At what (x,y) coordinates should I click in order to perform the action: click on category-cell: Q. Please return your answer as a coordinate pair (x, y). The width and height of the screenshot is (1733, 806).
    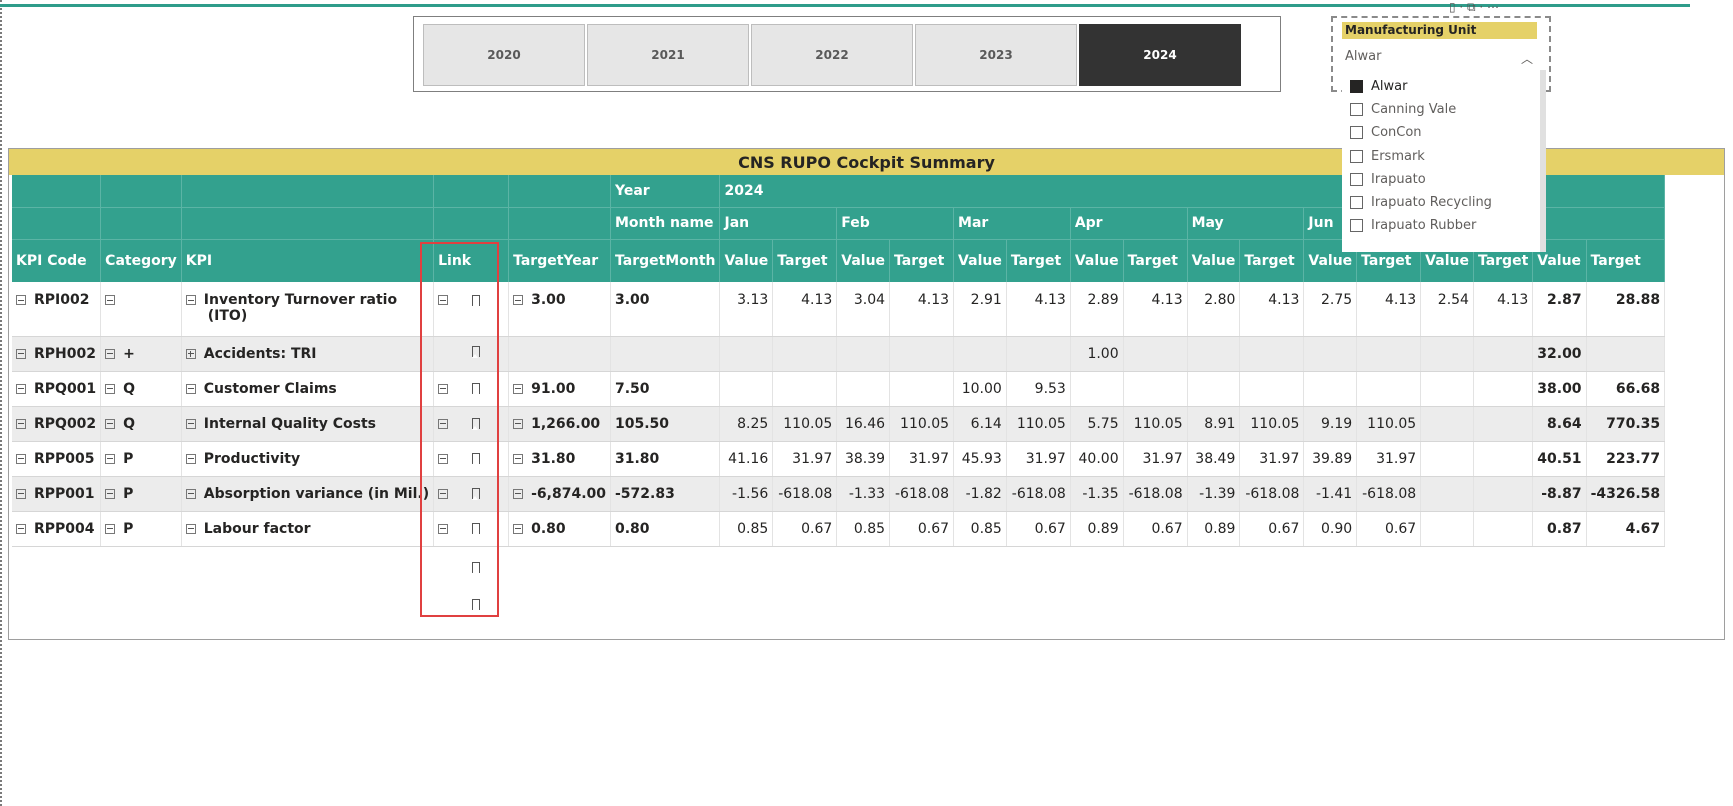
    Looking at the image, I should click on (141, 389).